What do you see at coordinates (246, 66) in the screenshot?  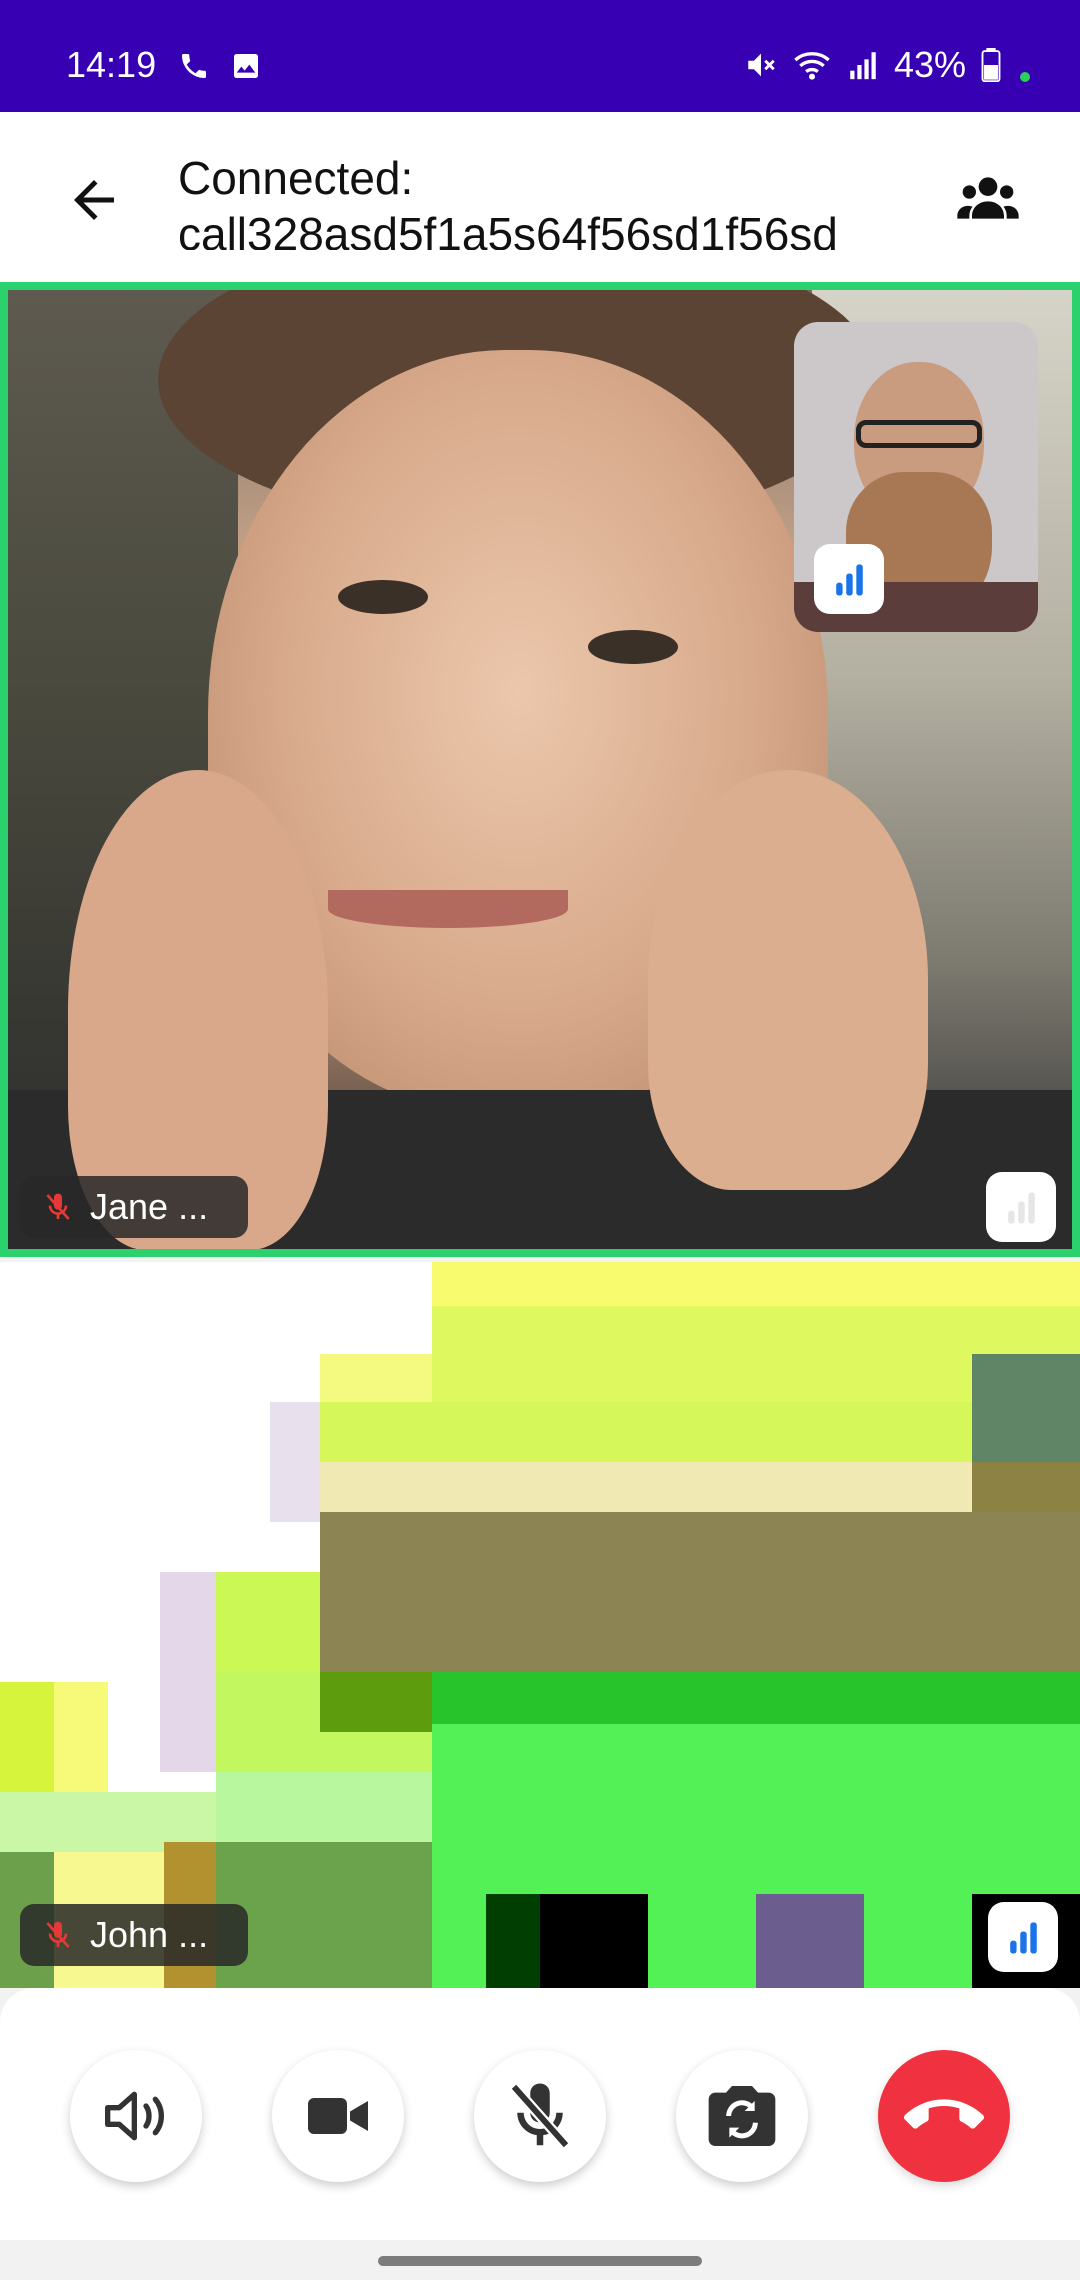 I see `image-icon` at bounding box center [246, 66].